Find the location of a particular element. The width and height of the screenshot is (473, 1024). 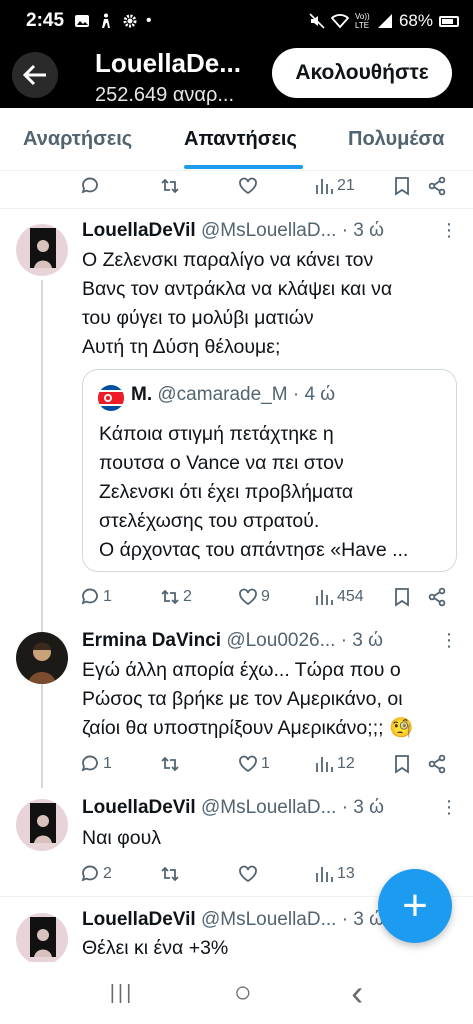

tweet-actions: 1 1 12 is located at coordinates (265, 764).